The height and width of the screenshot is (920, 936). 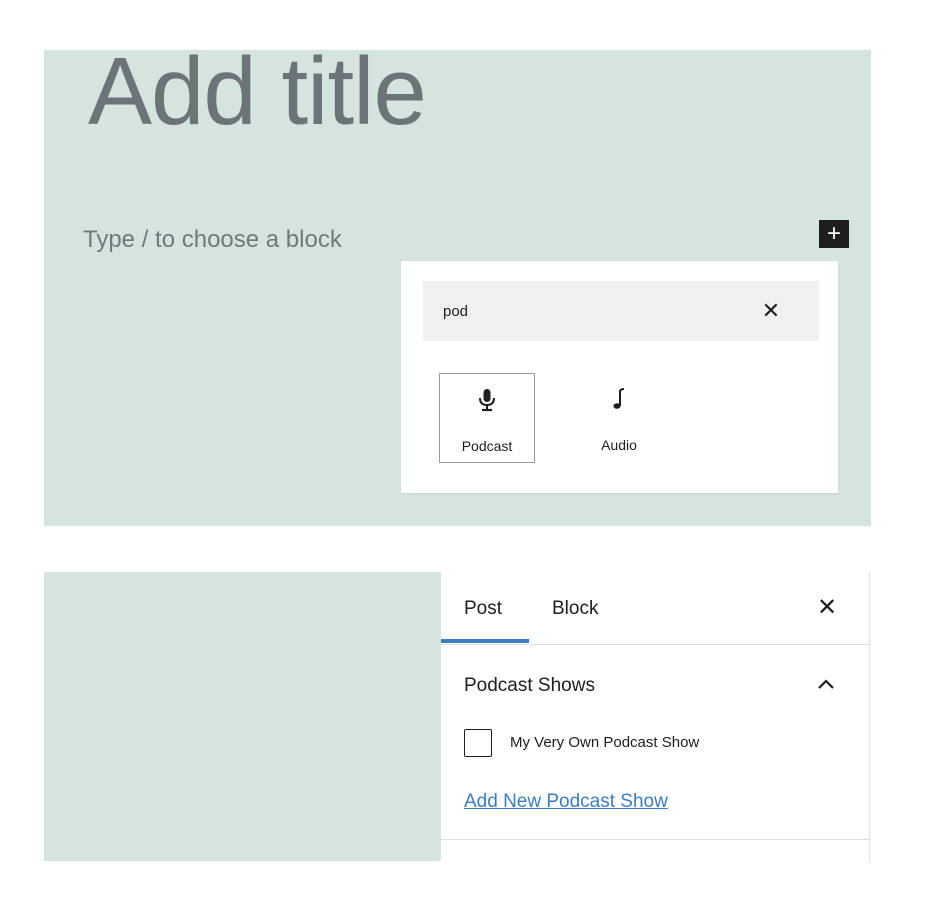 What do you see at coordinates (483, 609) in the screenshot?
I see `tab-post: Post` at bounding box center [483, 609].